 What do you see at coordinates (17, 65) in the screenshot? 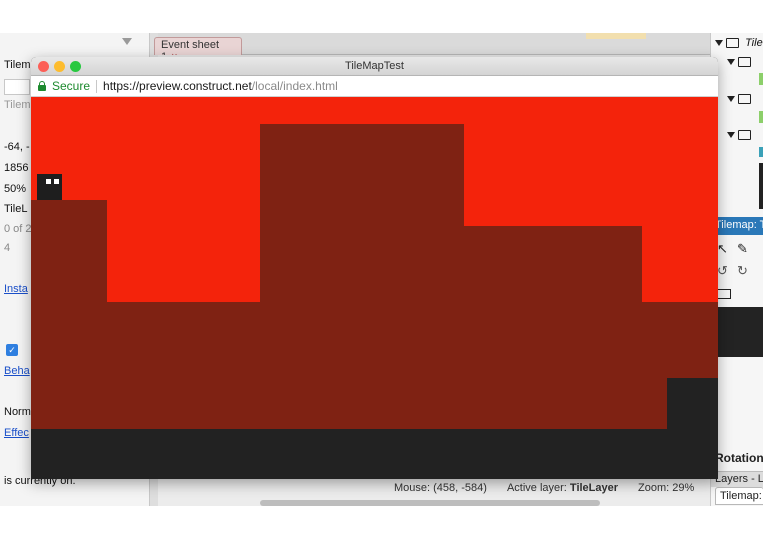
I see `property-object-type: Tilem` at bounding box center [17, 65].